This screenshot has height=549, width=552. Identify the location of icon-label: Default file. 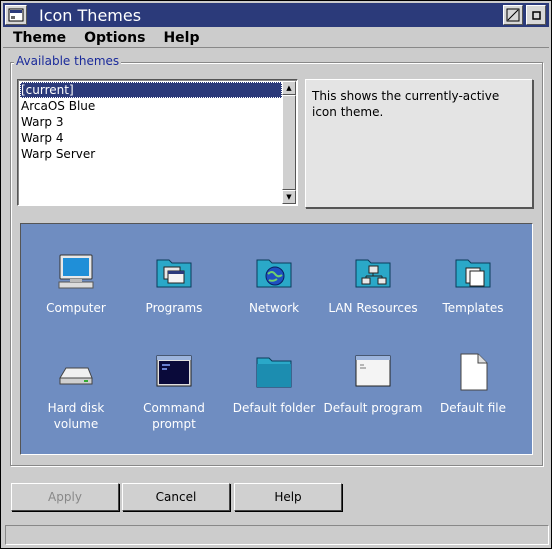
(473, 408).